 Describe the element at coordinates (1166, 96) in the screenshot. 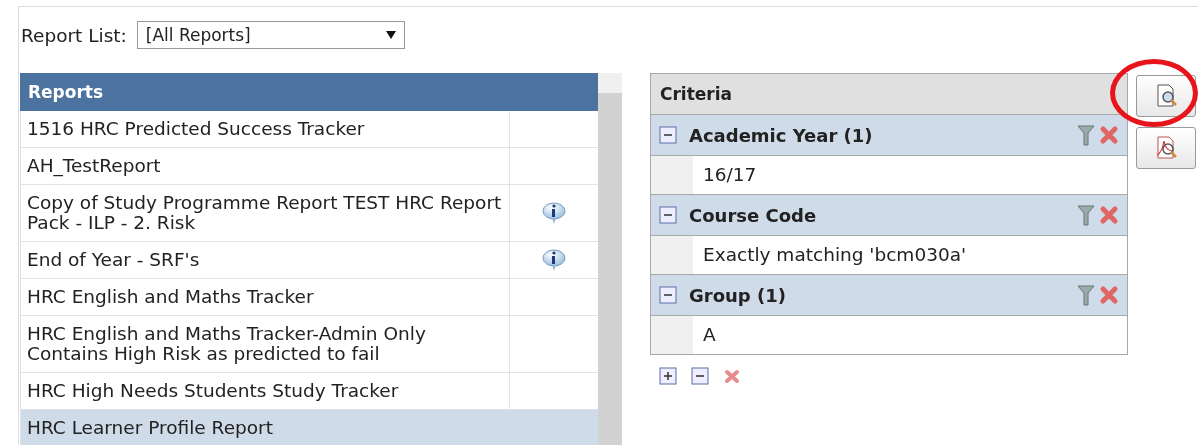

I see `preview-button` at that location.